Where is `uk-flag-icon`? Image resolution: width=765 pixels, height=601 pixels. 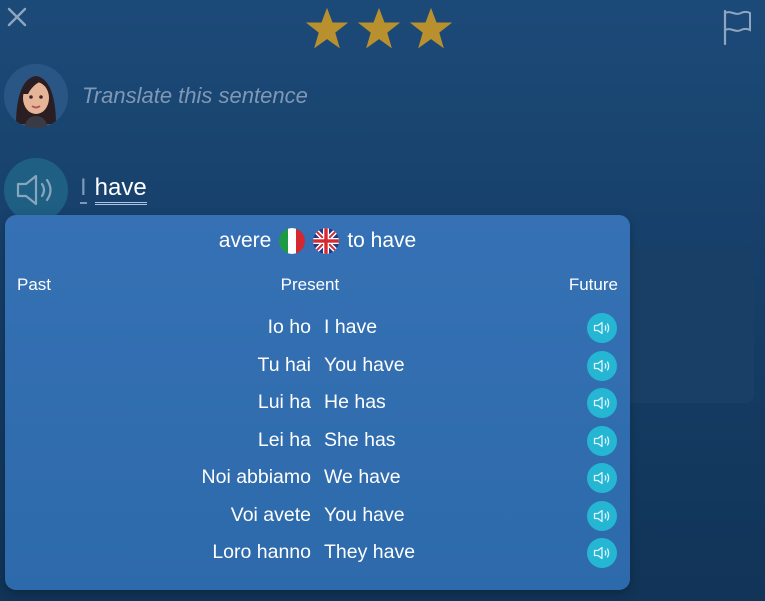
uk-flag-icon is located at coordinates (326, 241).